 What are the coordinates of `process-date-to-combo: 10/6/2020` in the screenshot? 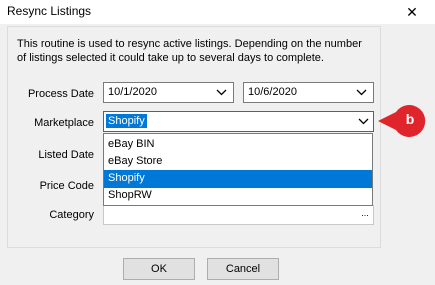 It's located at (308, 92).